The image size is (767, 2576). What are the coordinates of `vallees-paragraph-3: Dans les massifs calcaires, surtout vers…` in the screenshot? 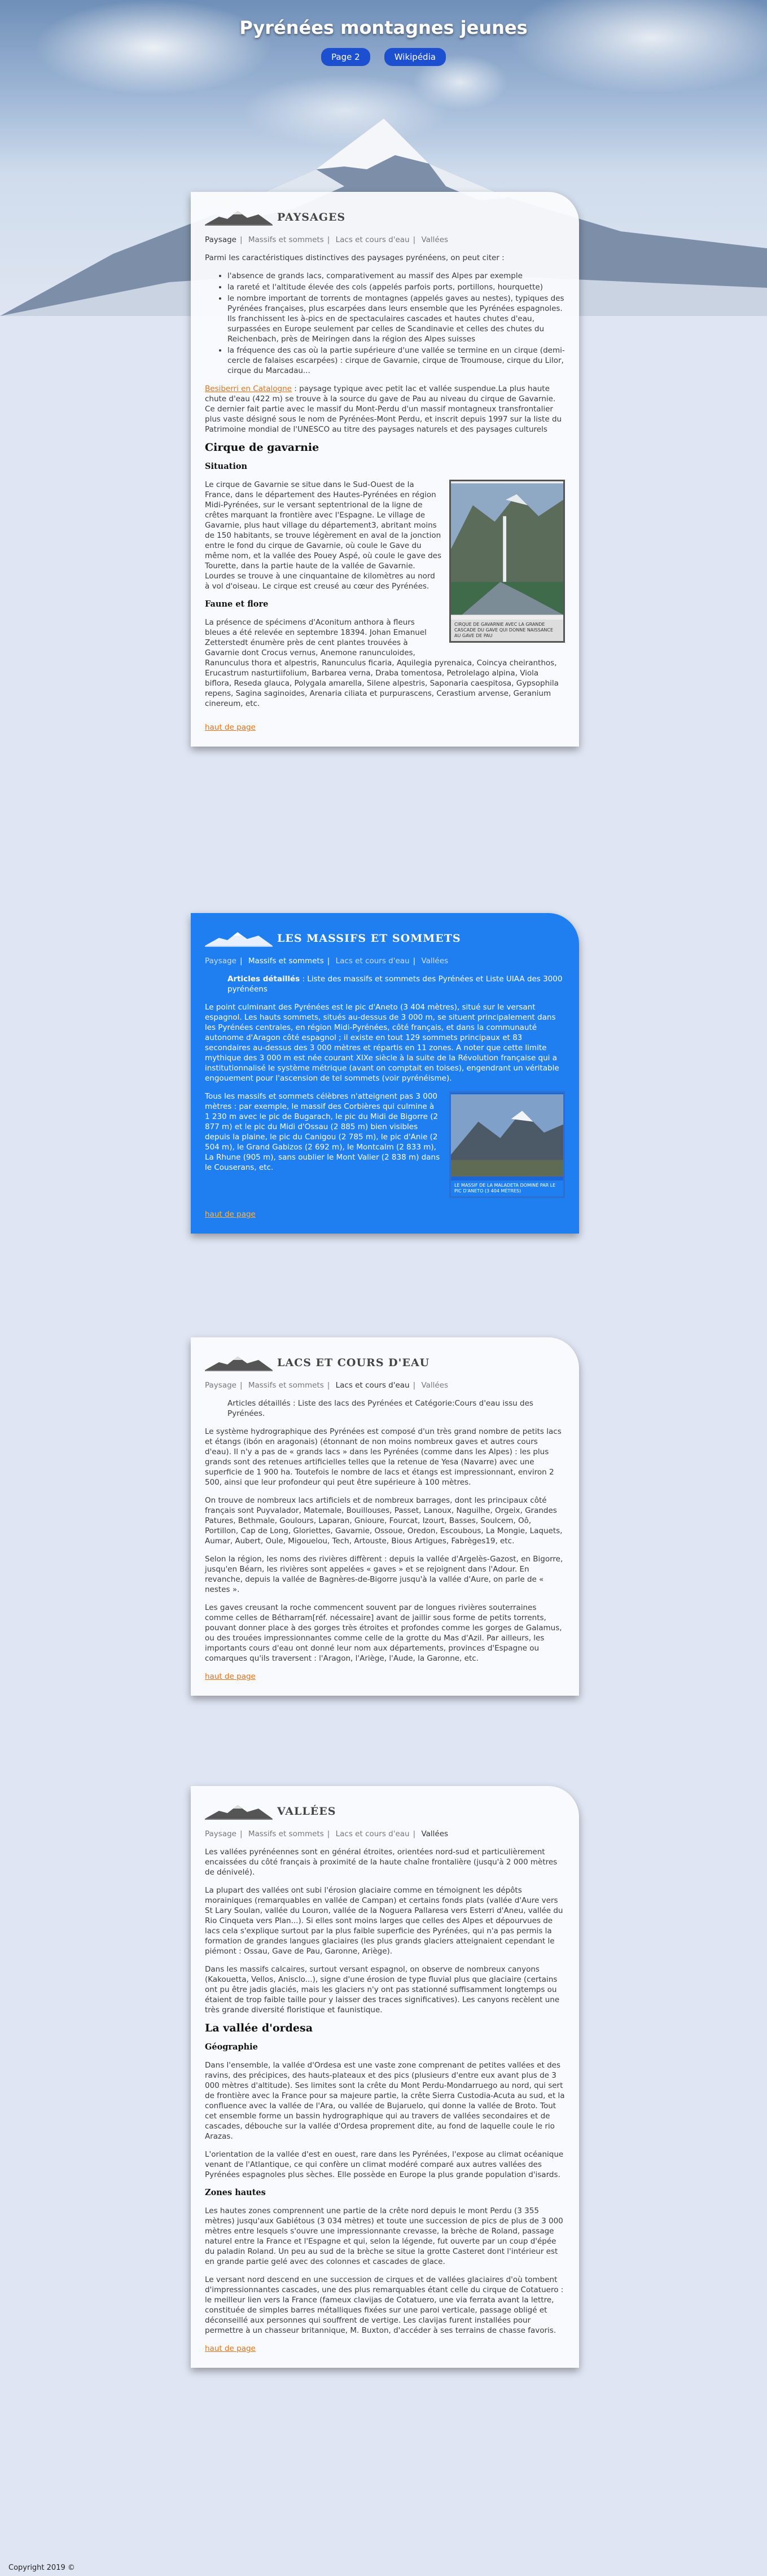 It's located at (382, 1990).